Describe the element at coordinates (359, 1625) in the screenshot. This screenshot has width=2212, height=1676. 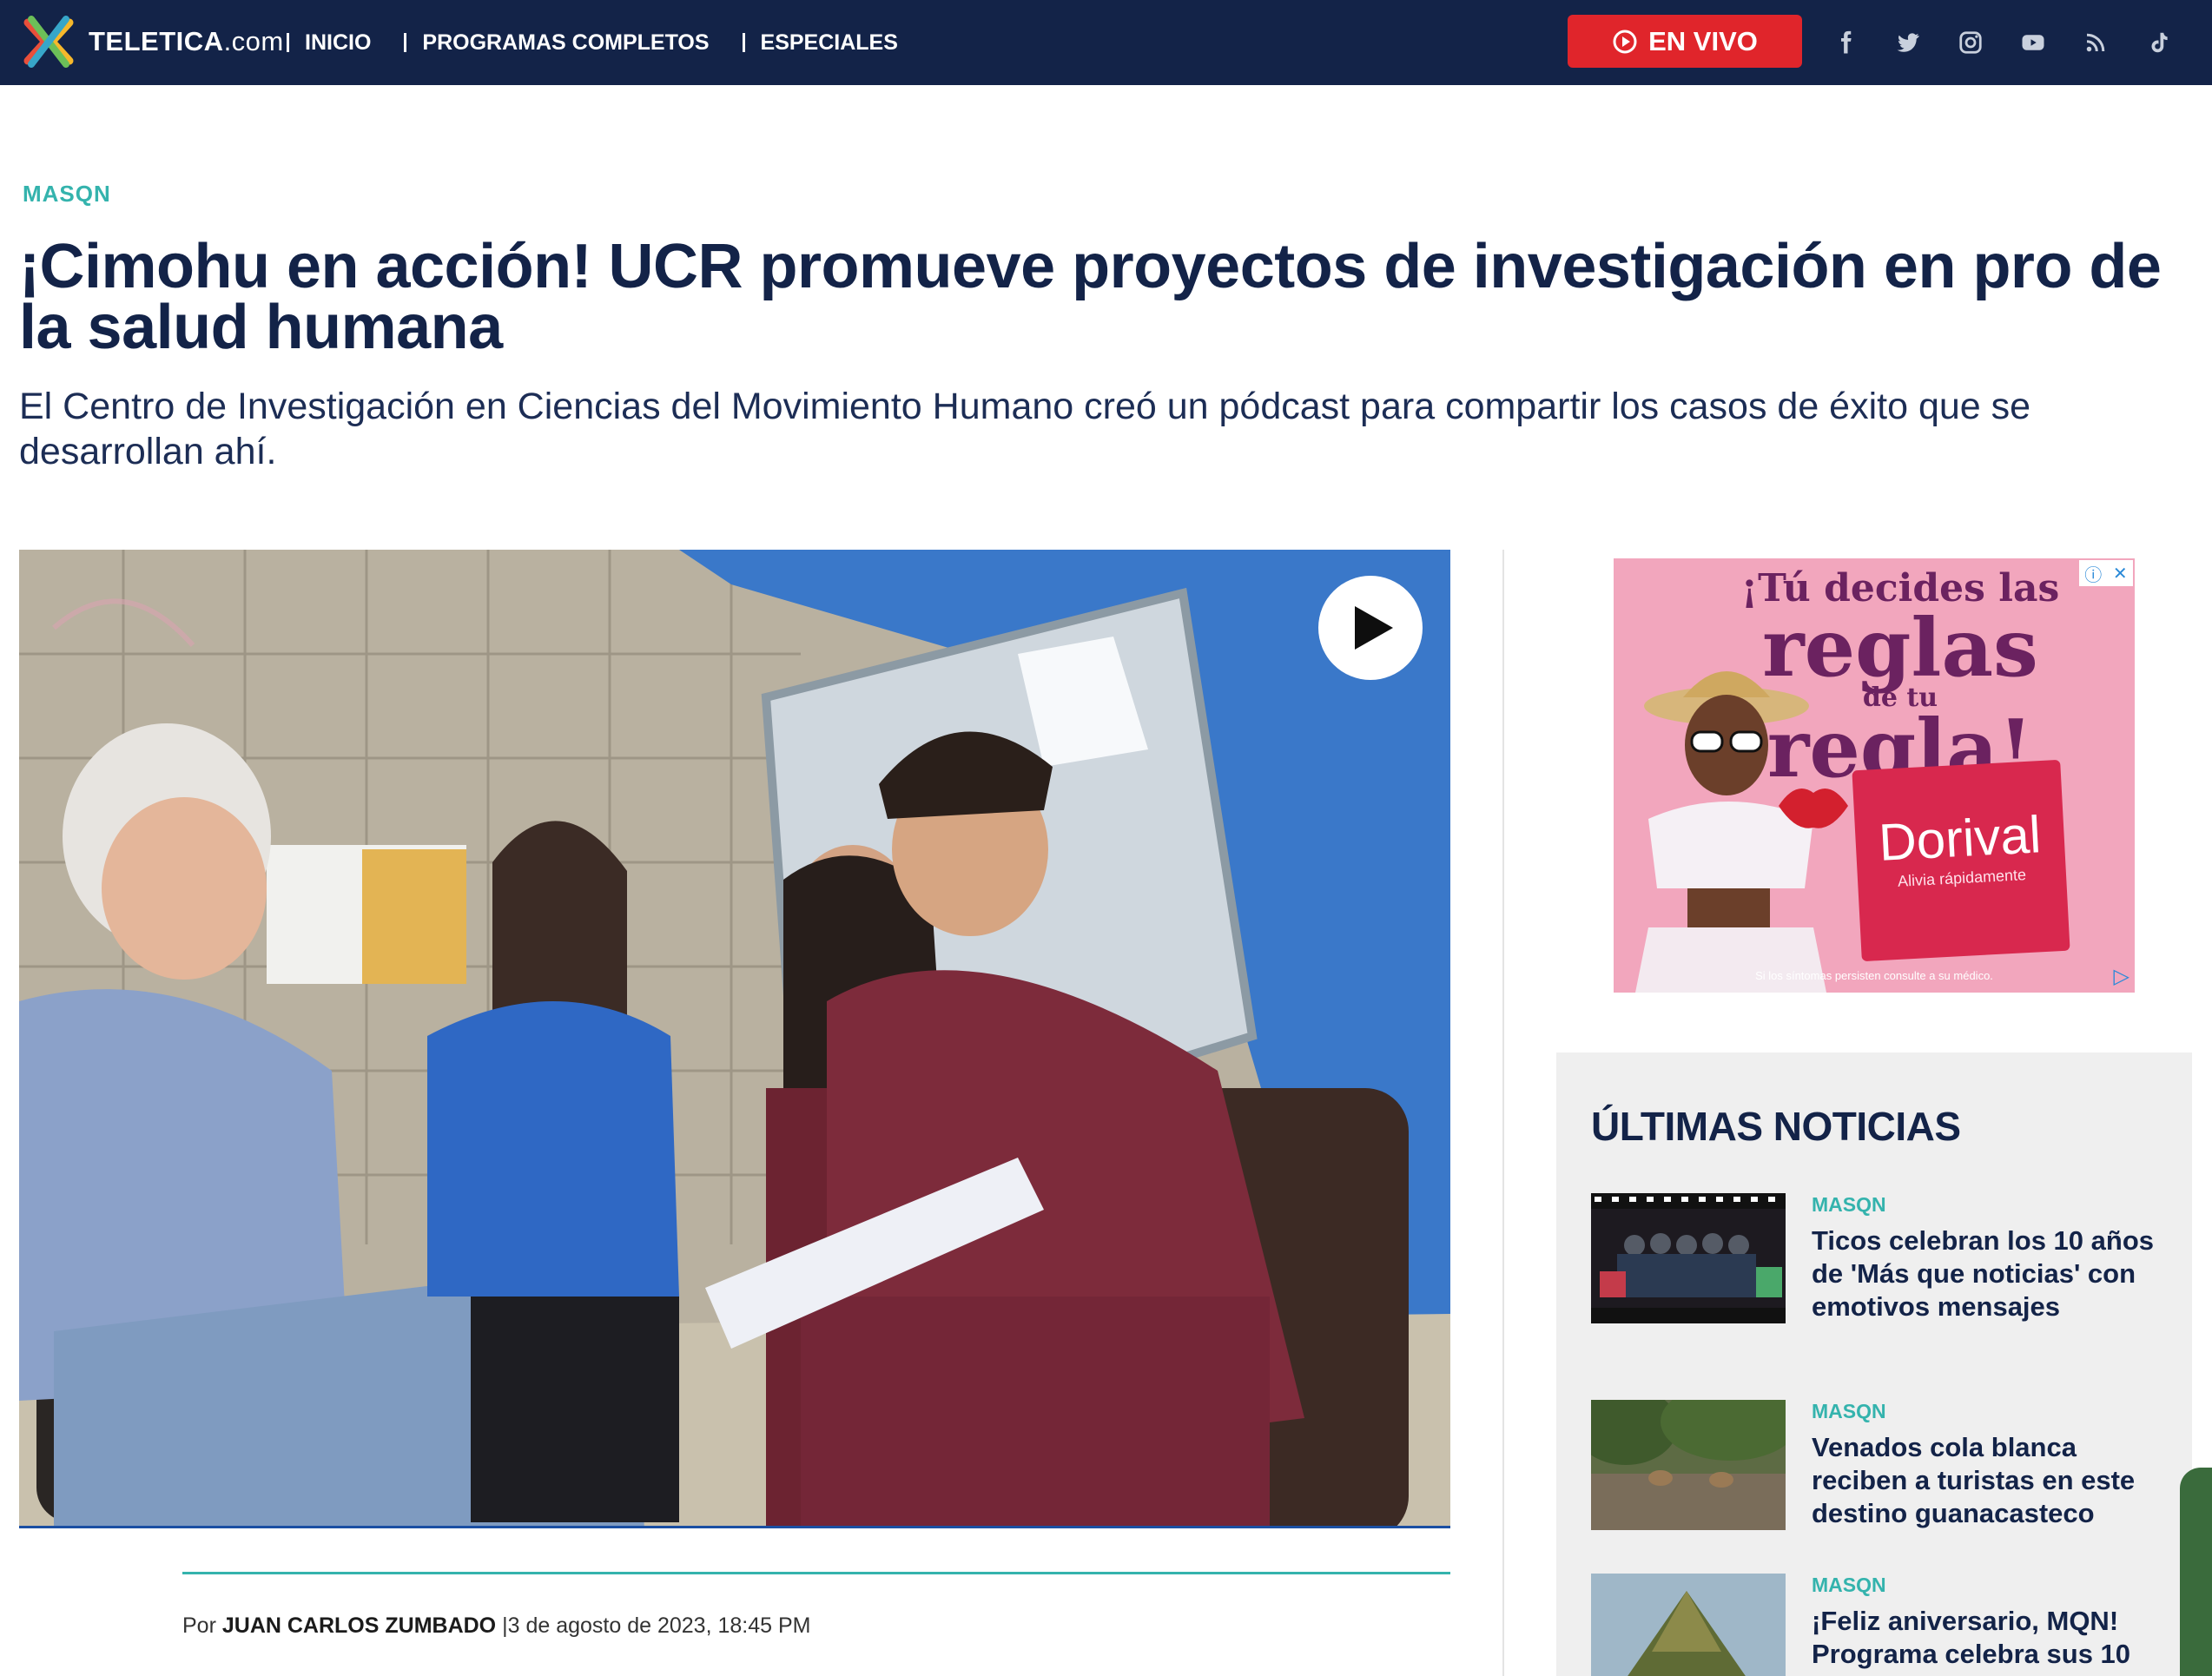
I see `author-link: JUAN CARLOS ZUMBADO` at that location.